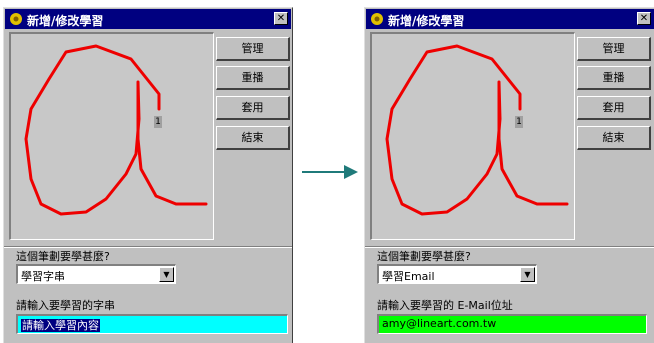 The width and height of the screenshot is (654, 343). I want to click on input-prompt-label: 請輸入要學習的 E-Mail位址, so click(445, 305).